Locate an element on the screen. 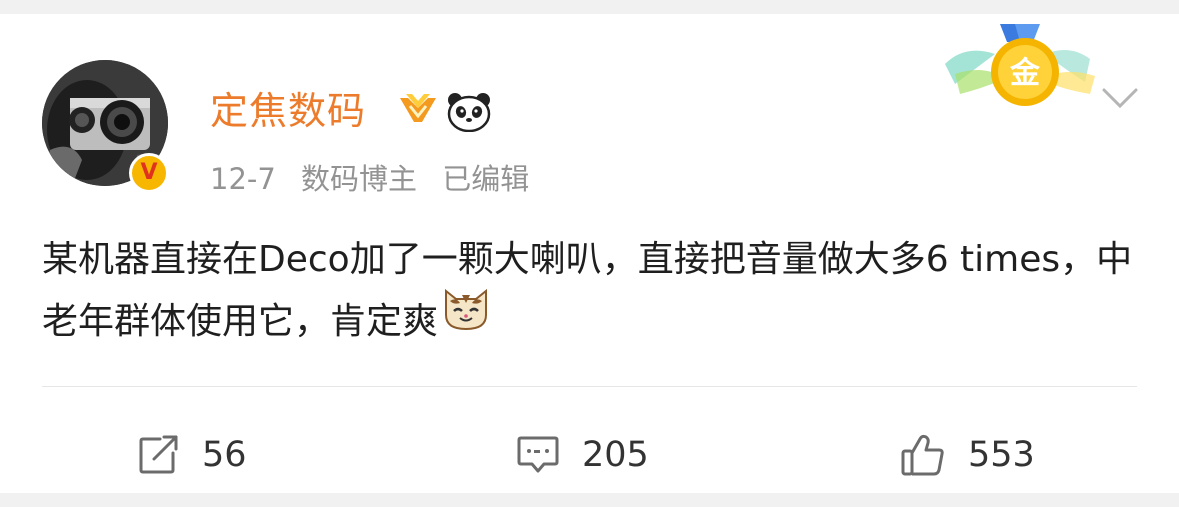 The width and height of the screenshot is (1179, 507). panda-icon is located at coordinates (469, 112).